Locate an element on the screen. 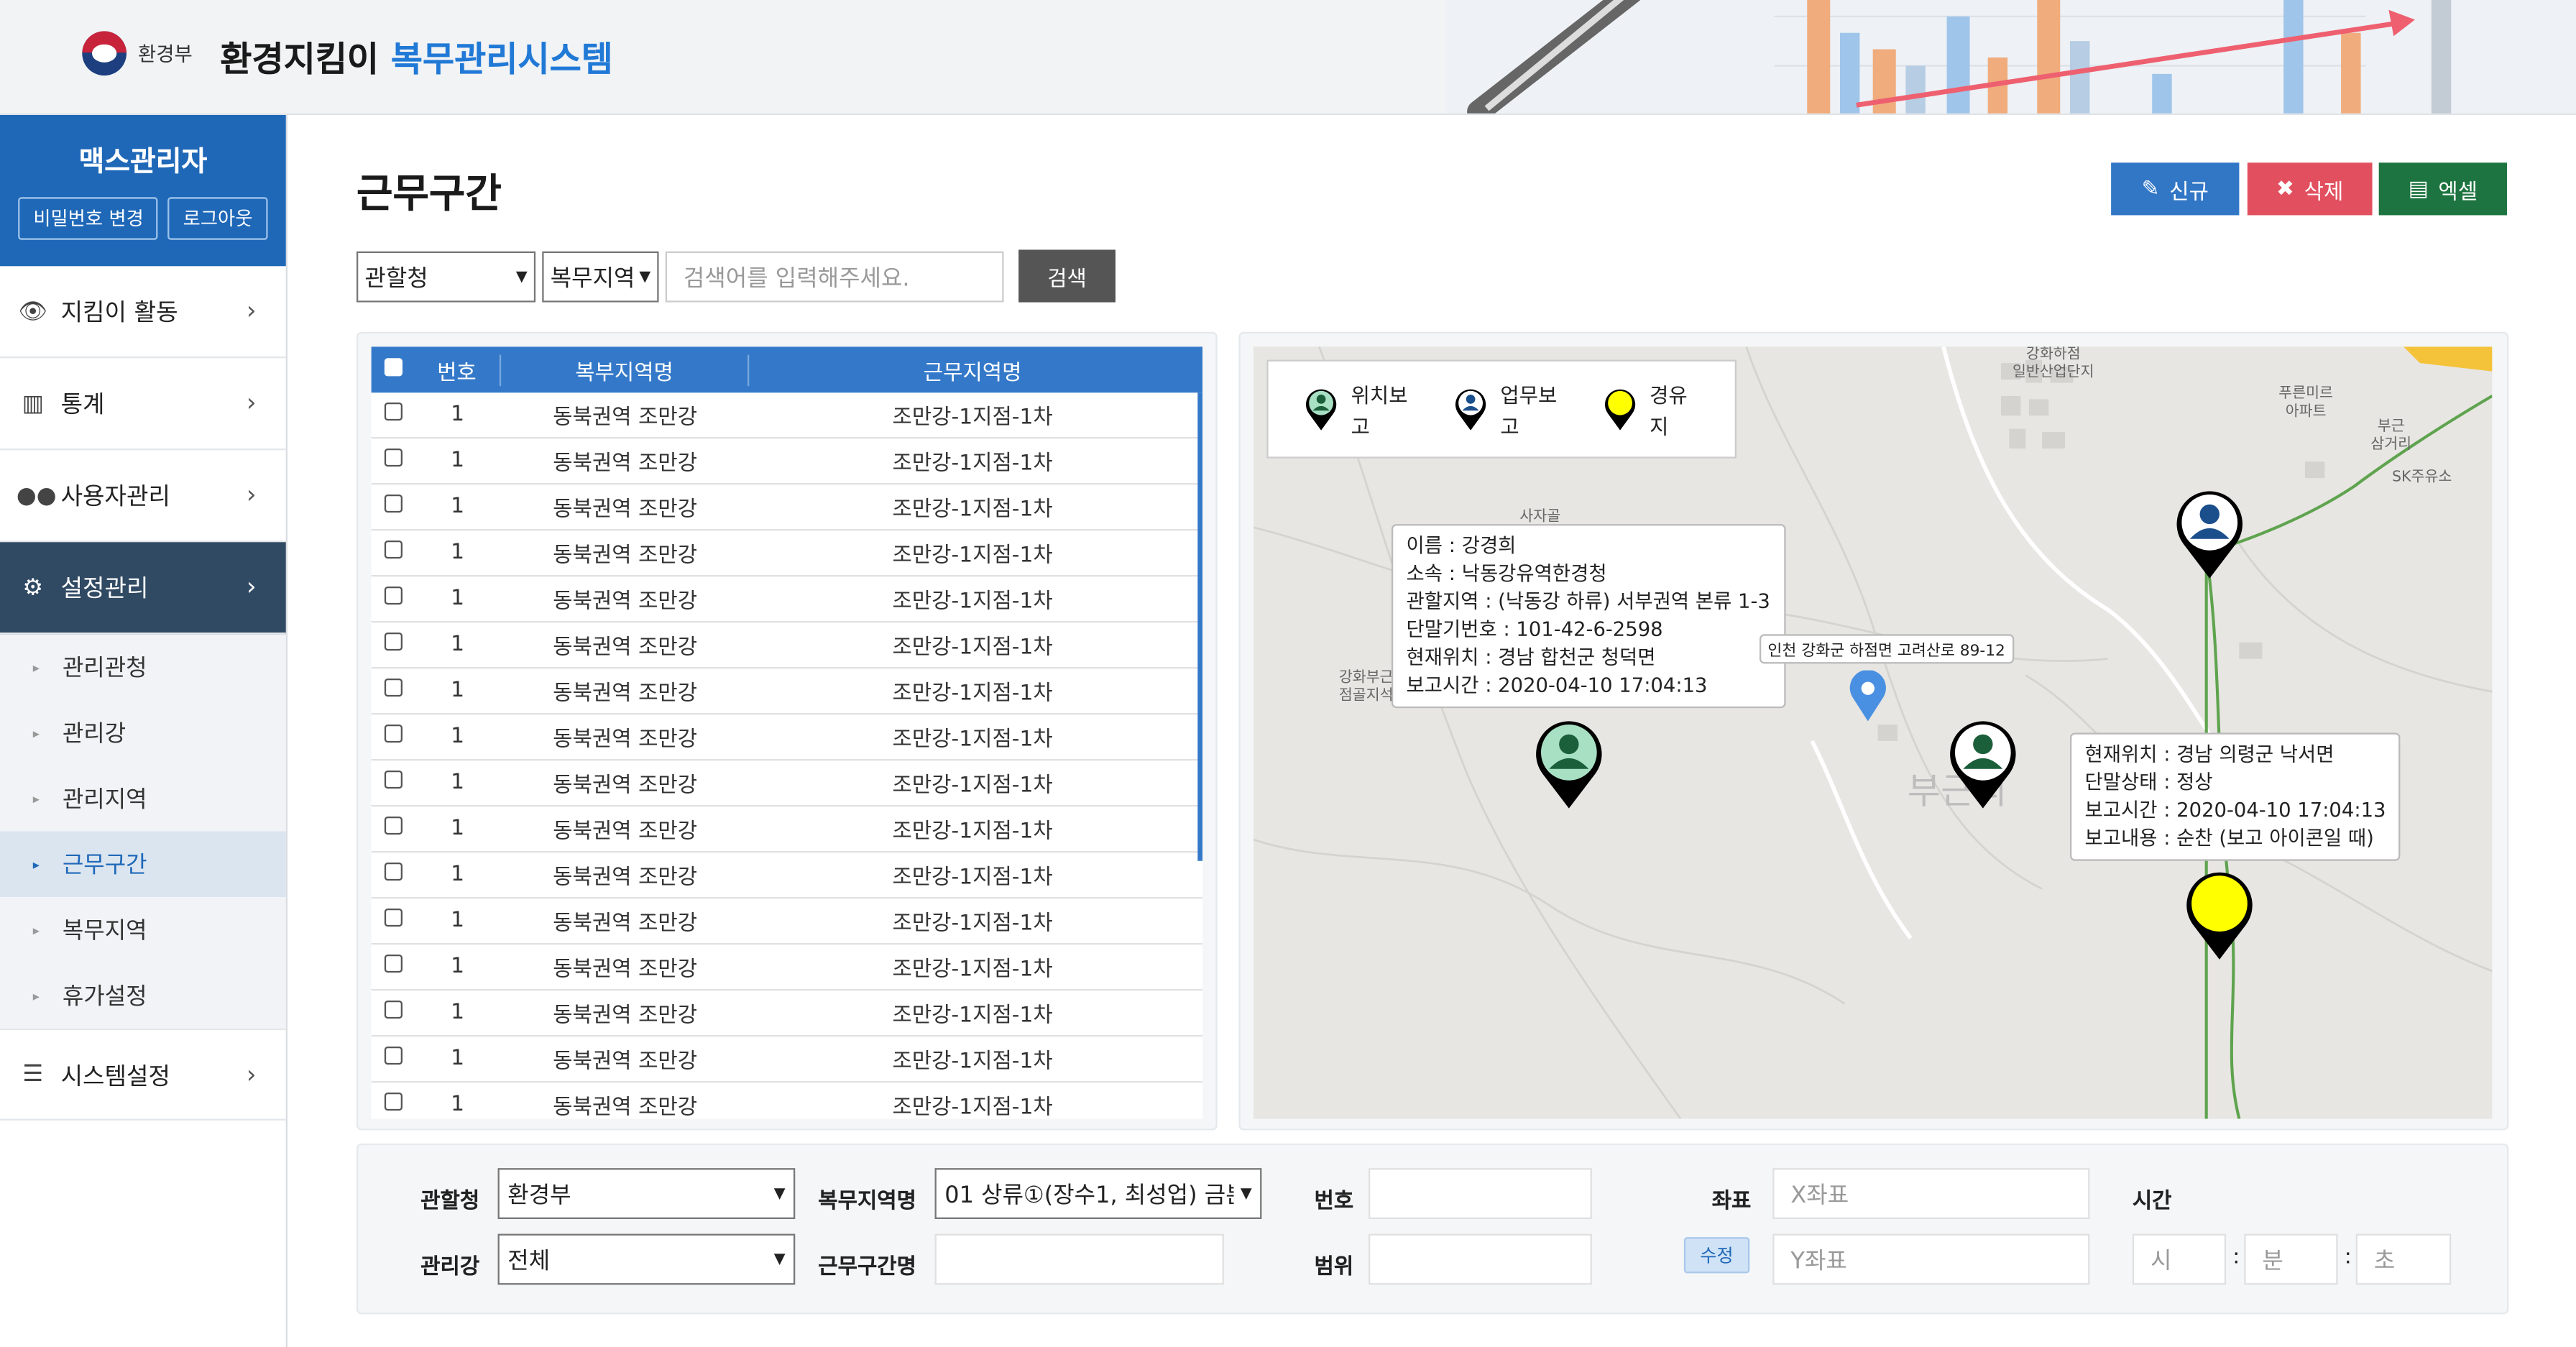 This screenshot has height=1347, width=2576. column-header-region: 복부지역명 is located at coordinates (625, 370).